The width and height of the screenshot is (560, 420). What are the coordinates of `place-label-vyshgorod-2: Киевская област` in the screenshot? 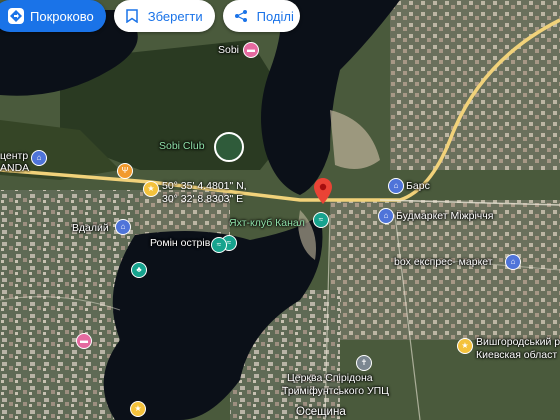 It's located at (516, 355).